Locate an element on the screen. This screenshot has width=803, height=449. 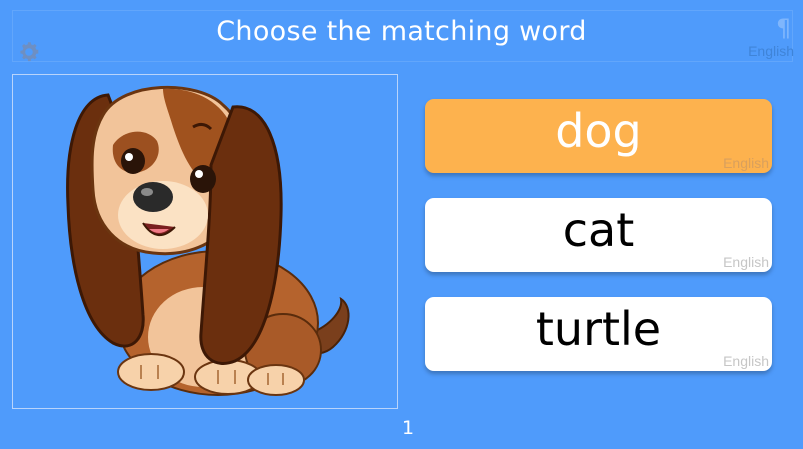
answer-word: dog is located at coordinates (598, 131).